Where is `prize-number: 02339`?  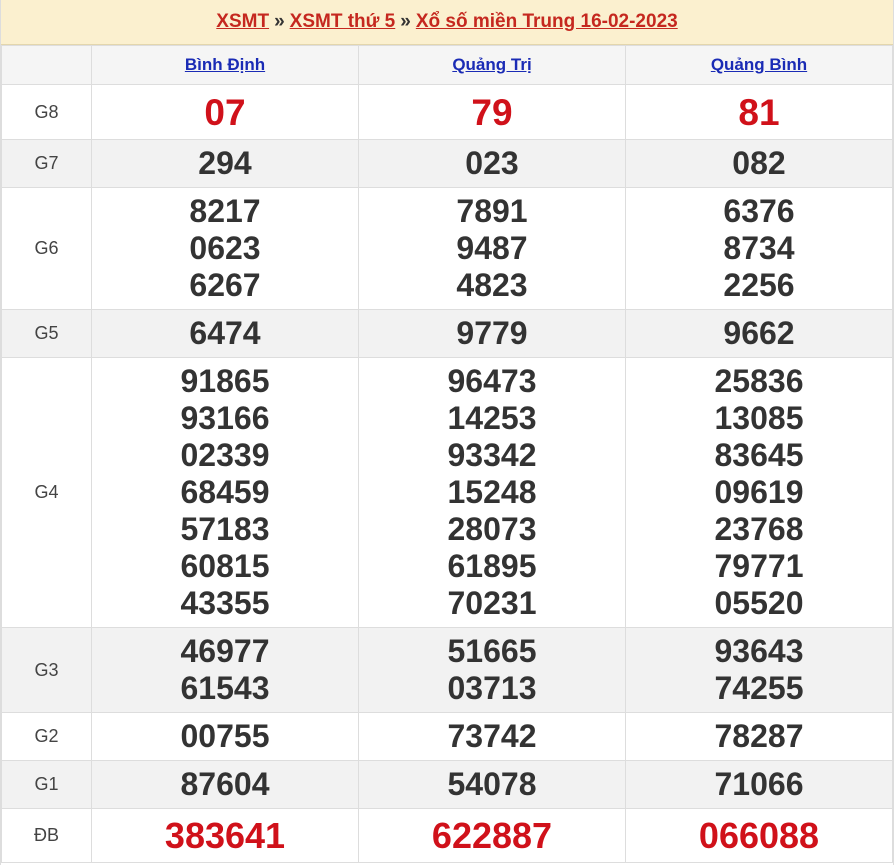 prize-number: 02339 is located at coordinates (225, 455).